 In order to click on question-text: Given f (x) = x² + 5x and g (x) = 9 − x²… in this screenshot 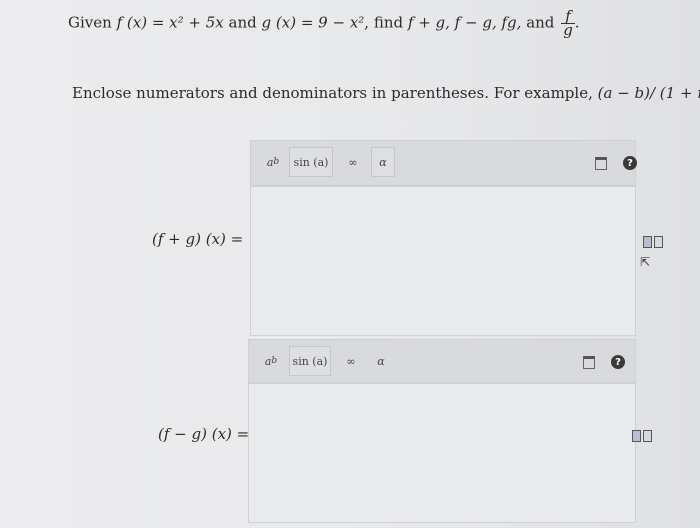, I will do `click(324, 24)`.